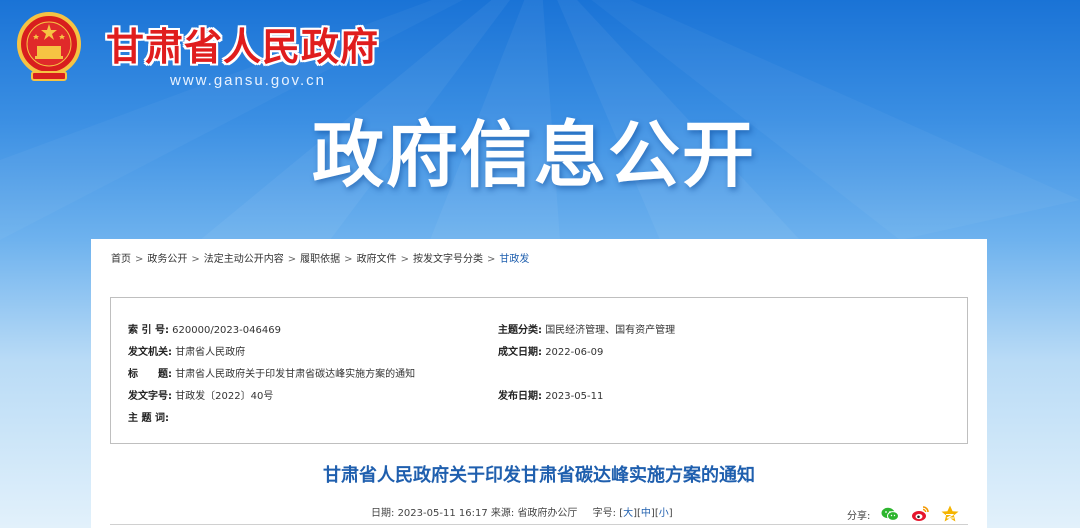 Image resolution: width=1080 pixels, height=528 pixels. I want to click on font-size-large-button: 大, so click(628, 513).